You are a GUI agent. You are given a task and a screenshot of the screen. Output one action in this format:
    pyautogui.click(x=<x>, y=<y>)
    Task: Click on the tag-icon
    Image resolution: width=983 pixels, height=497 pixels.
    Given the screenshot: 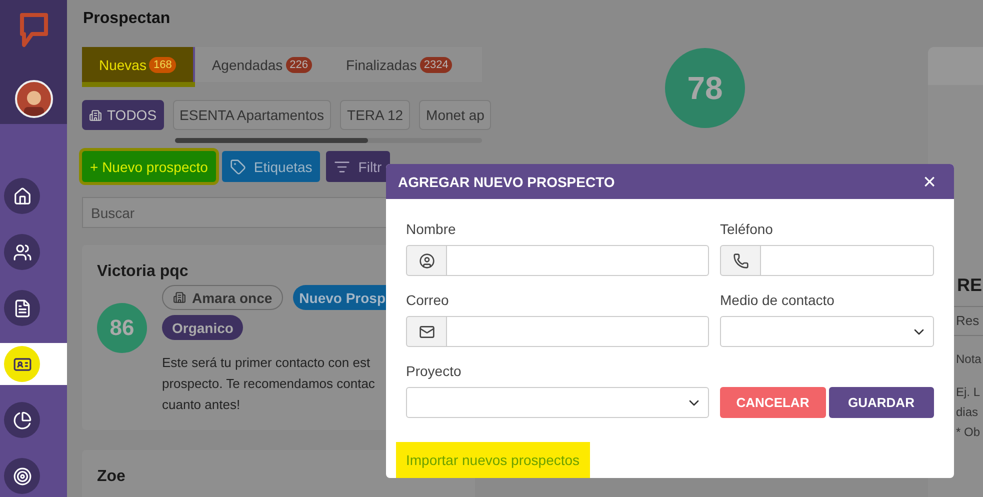 What is the action you would take?
    pyautogui.click(x=238, y=166)
    